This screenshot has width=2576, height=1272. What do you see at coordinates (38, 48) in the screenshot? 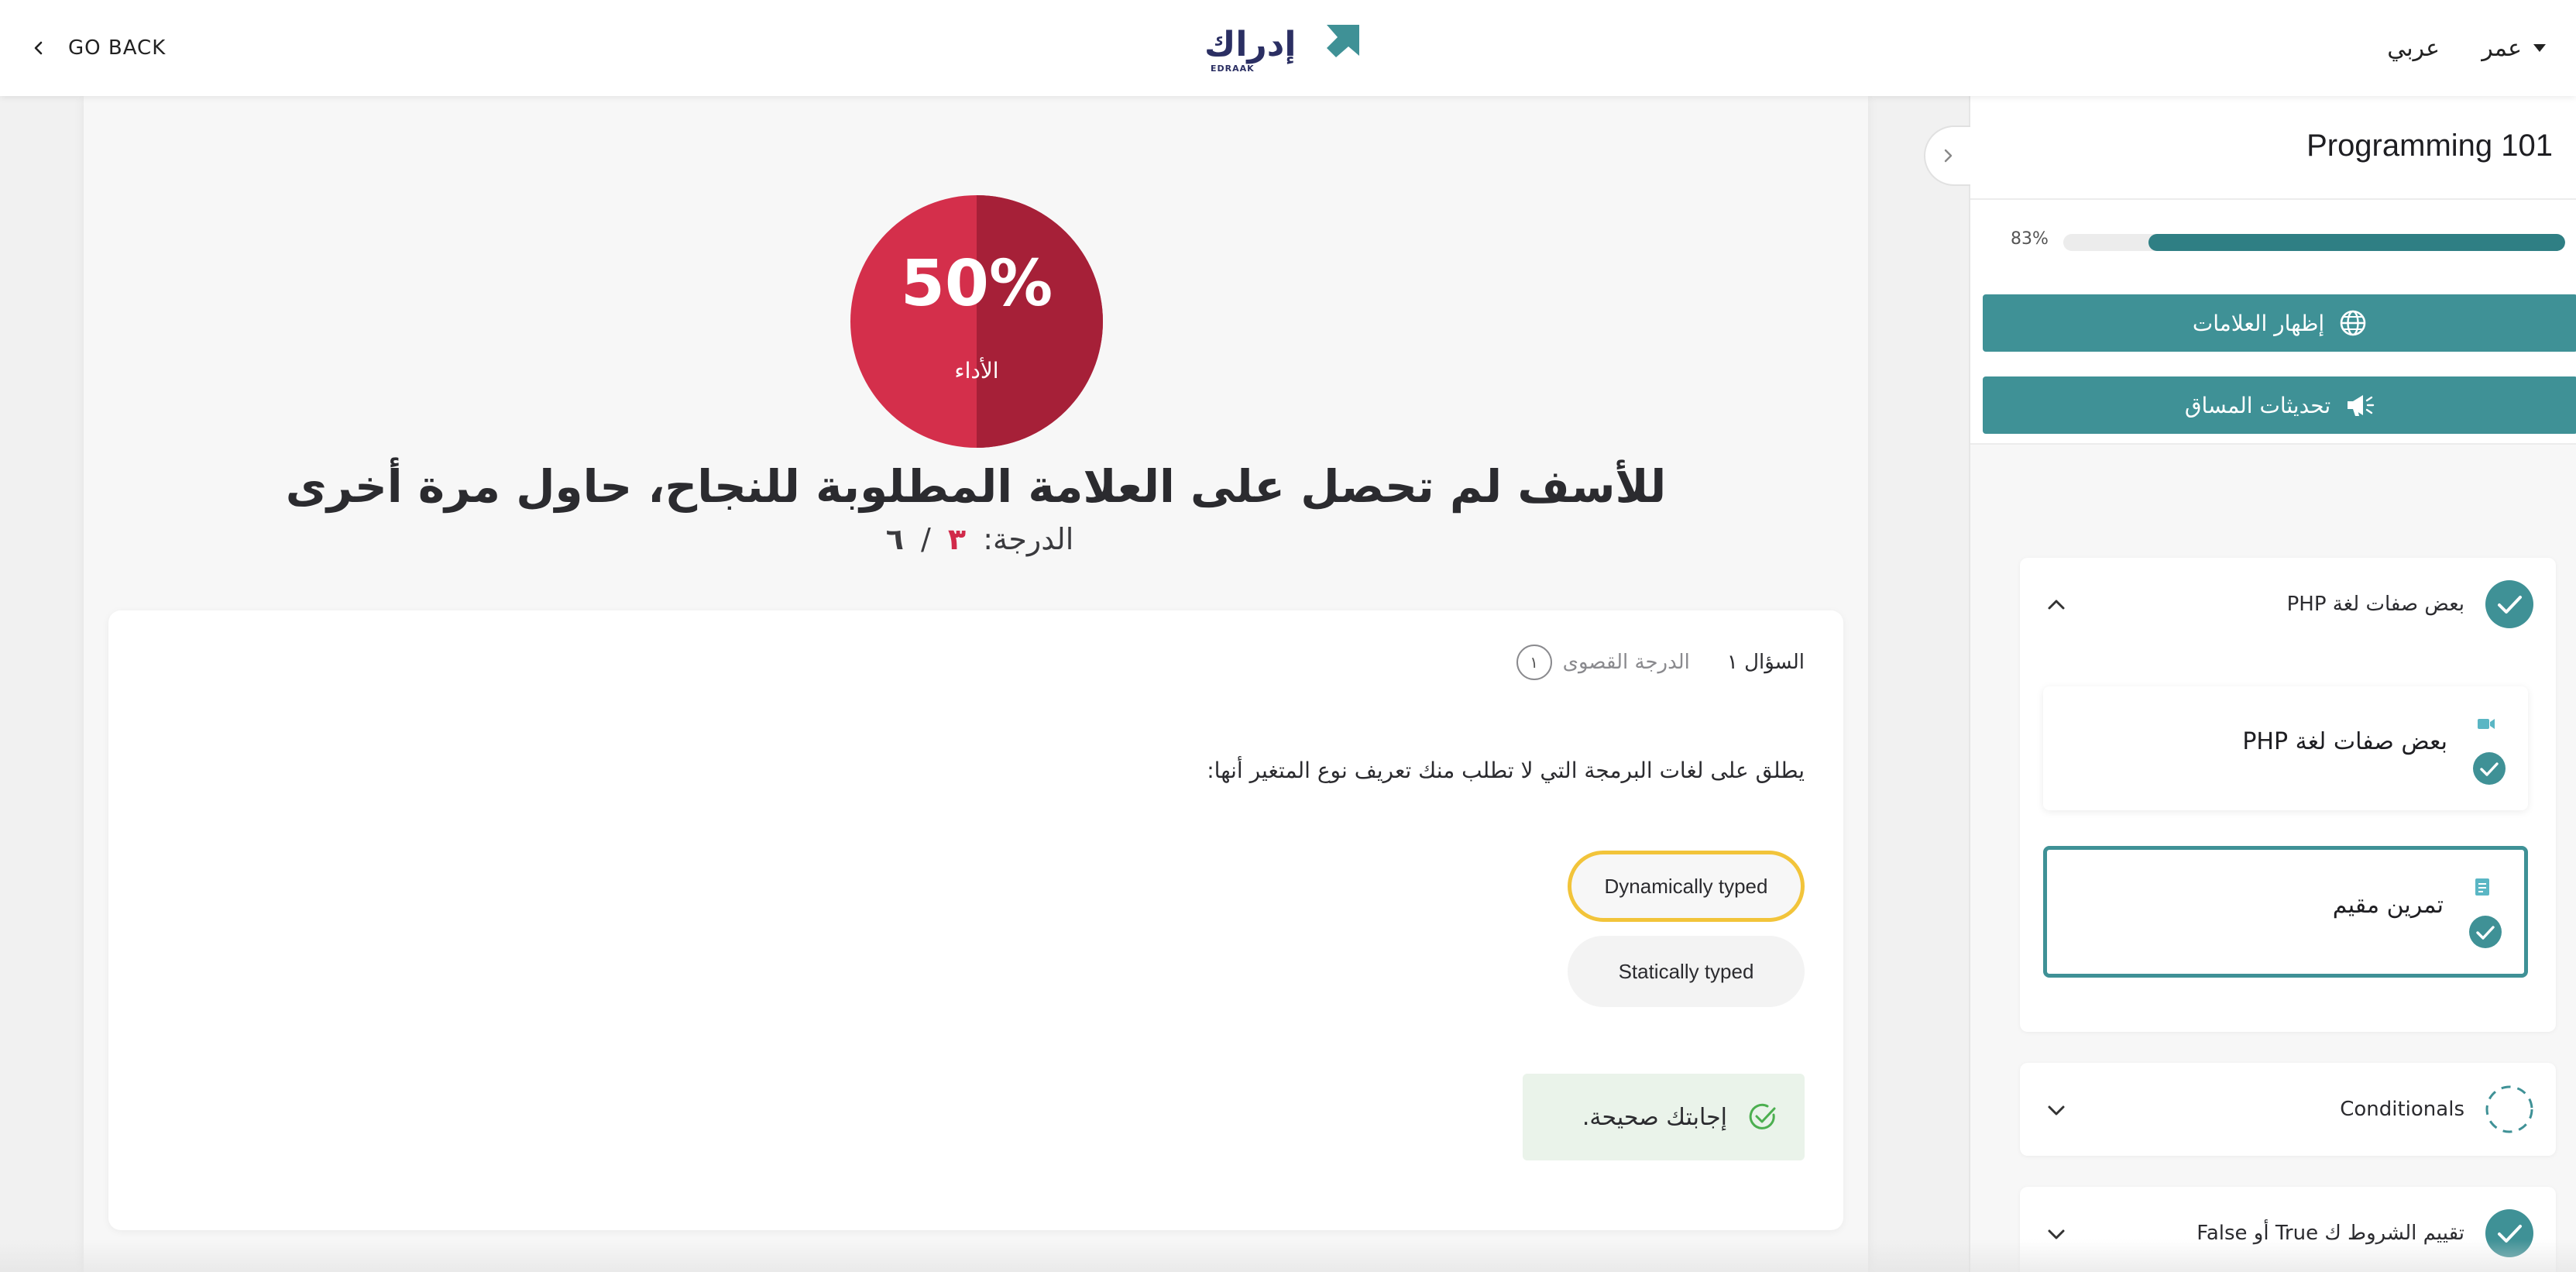
I see `chevron-left-icon` at bounding box center [38, 48].